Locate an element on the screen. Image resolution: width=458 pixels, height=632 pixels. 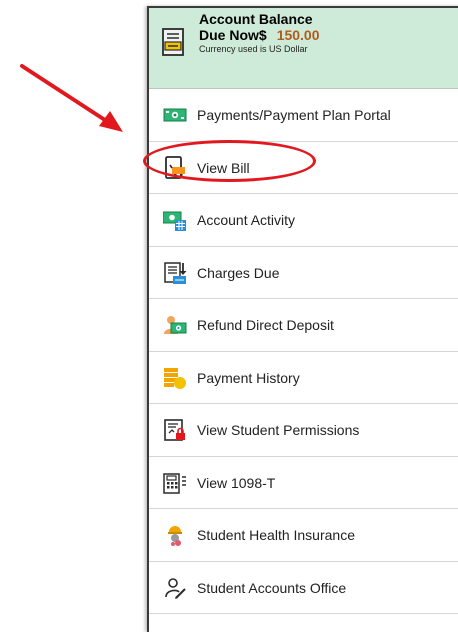
menu-item-refund-direct-deposit: Refund Direct Deposit is located at coordinates (303, 325).